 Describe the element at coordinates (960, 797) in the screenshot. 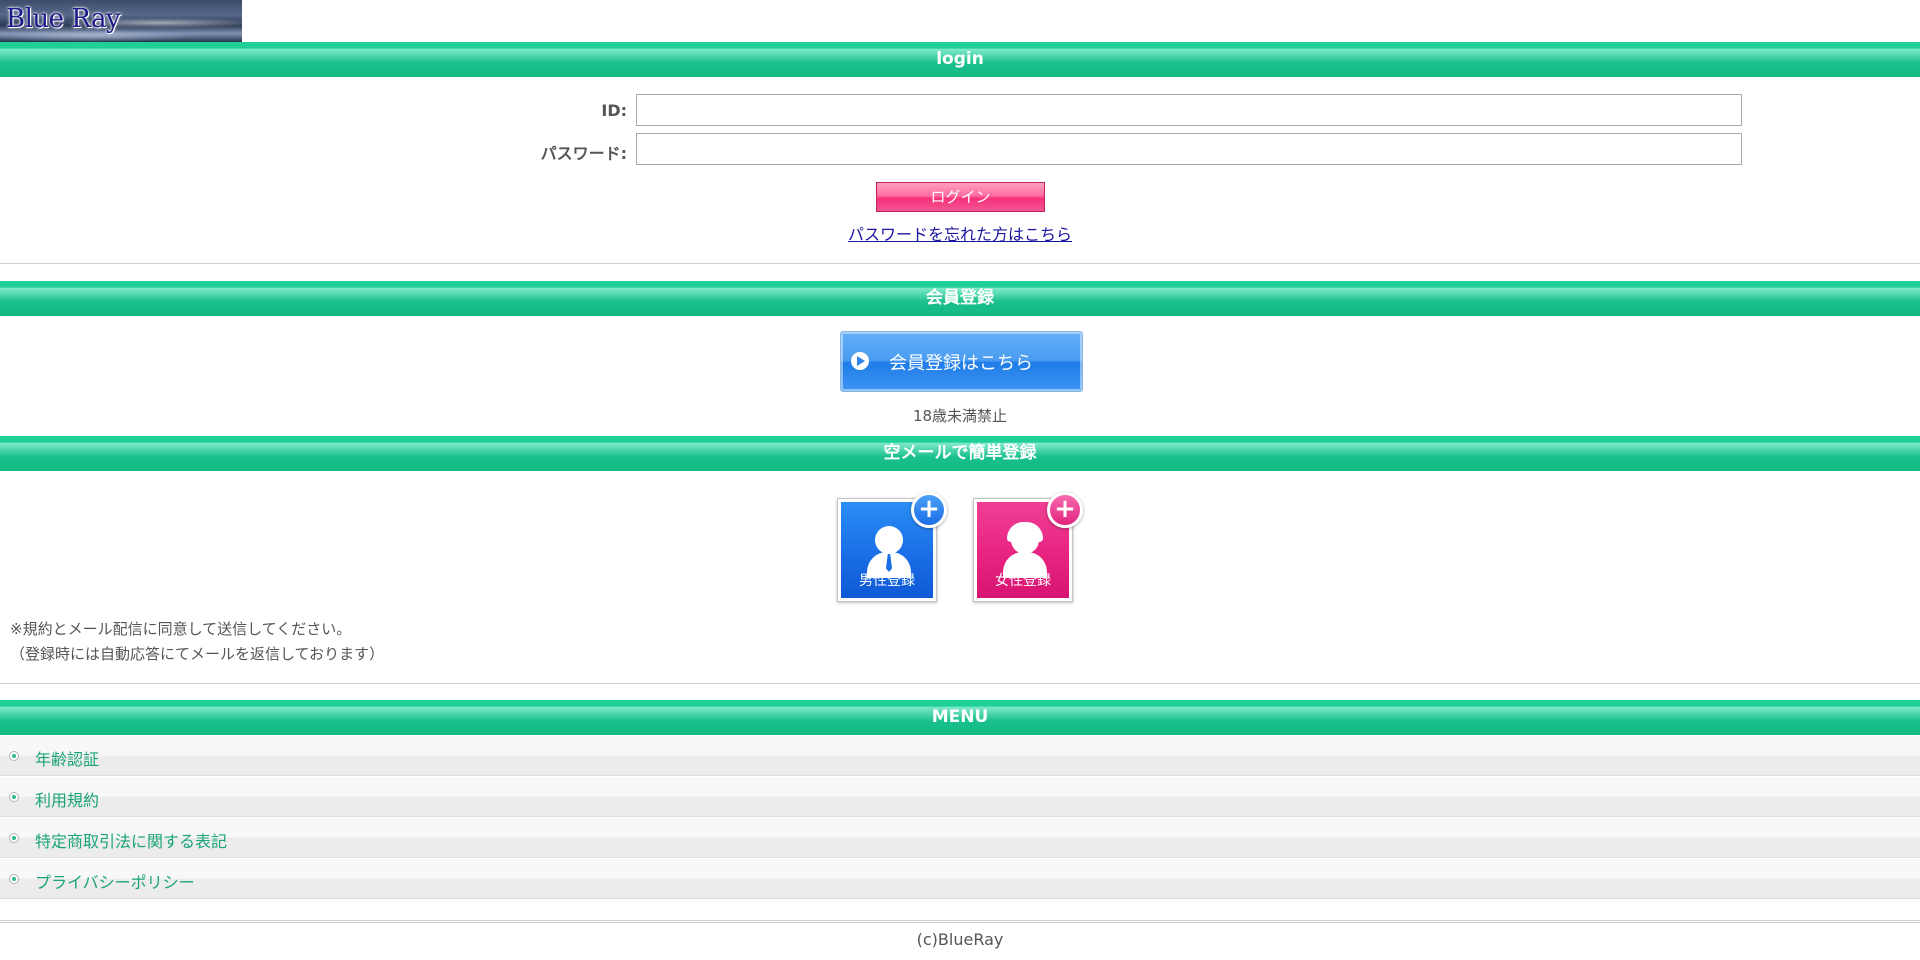

I see `menu-item-terms: 利用規約` at that location.